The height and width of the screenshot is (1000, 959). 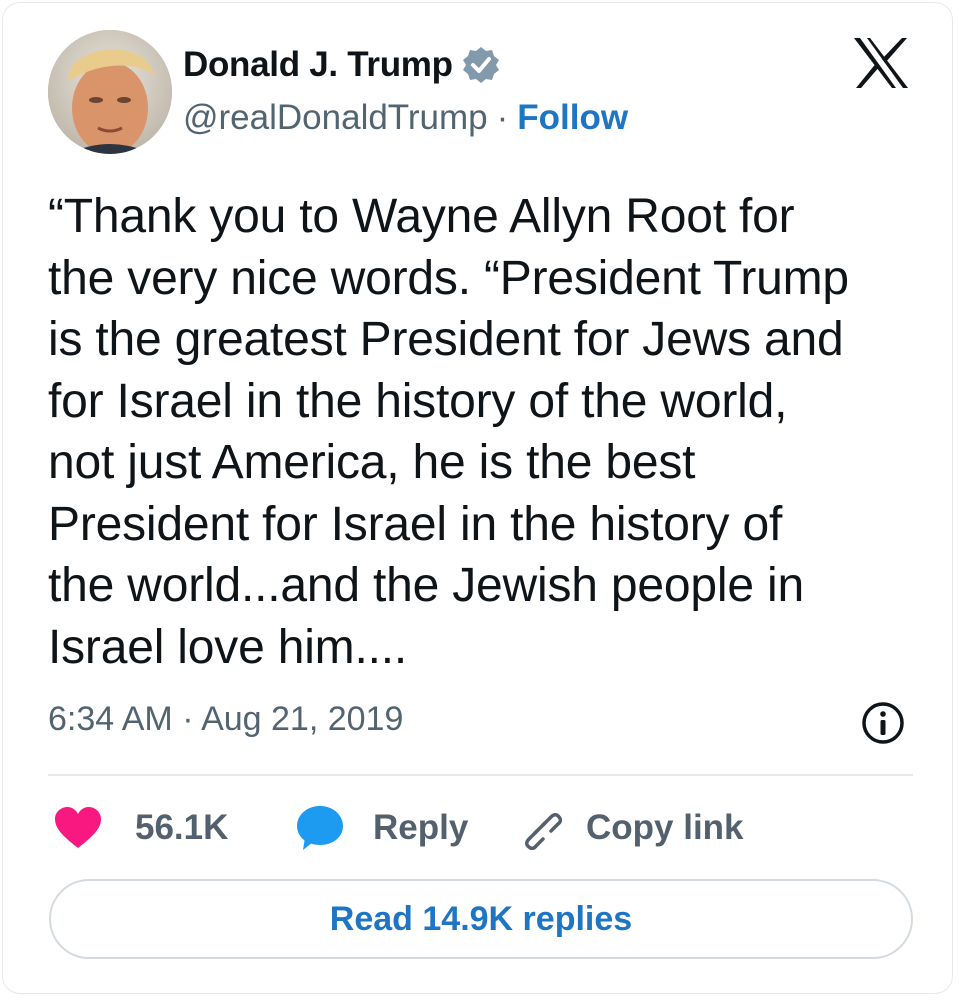 What do you see at coordinates (488, 828) in the screenshot?
I see `action-bar: 56.1K Reply Copy link` at bounding box center [488, 828].